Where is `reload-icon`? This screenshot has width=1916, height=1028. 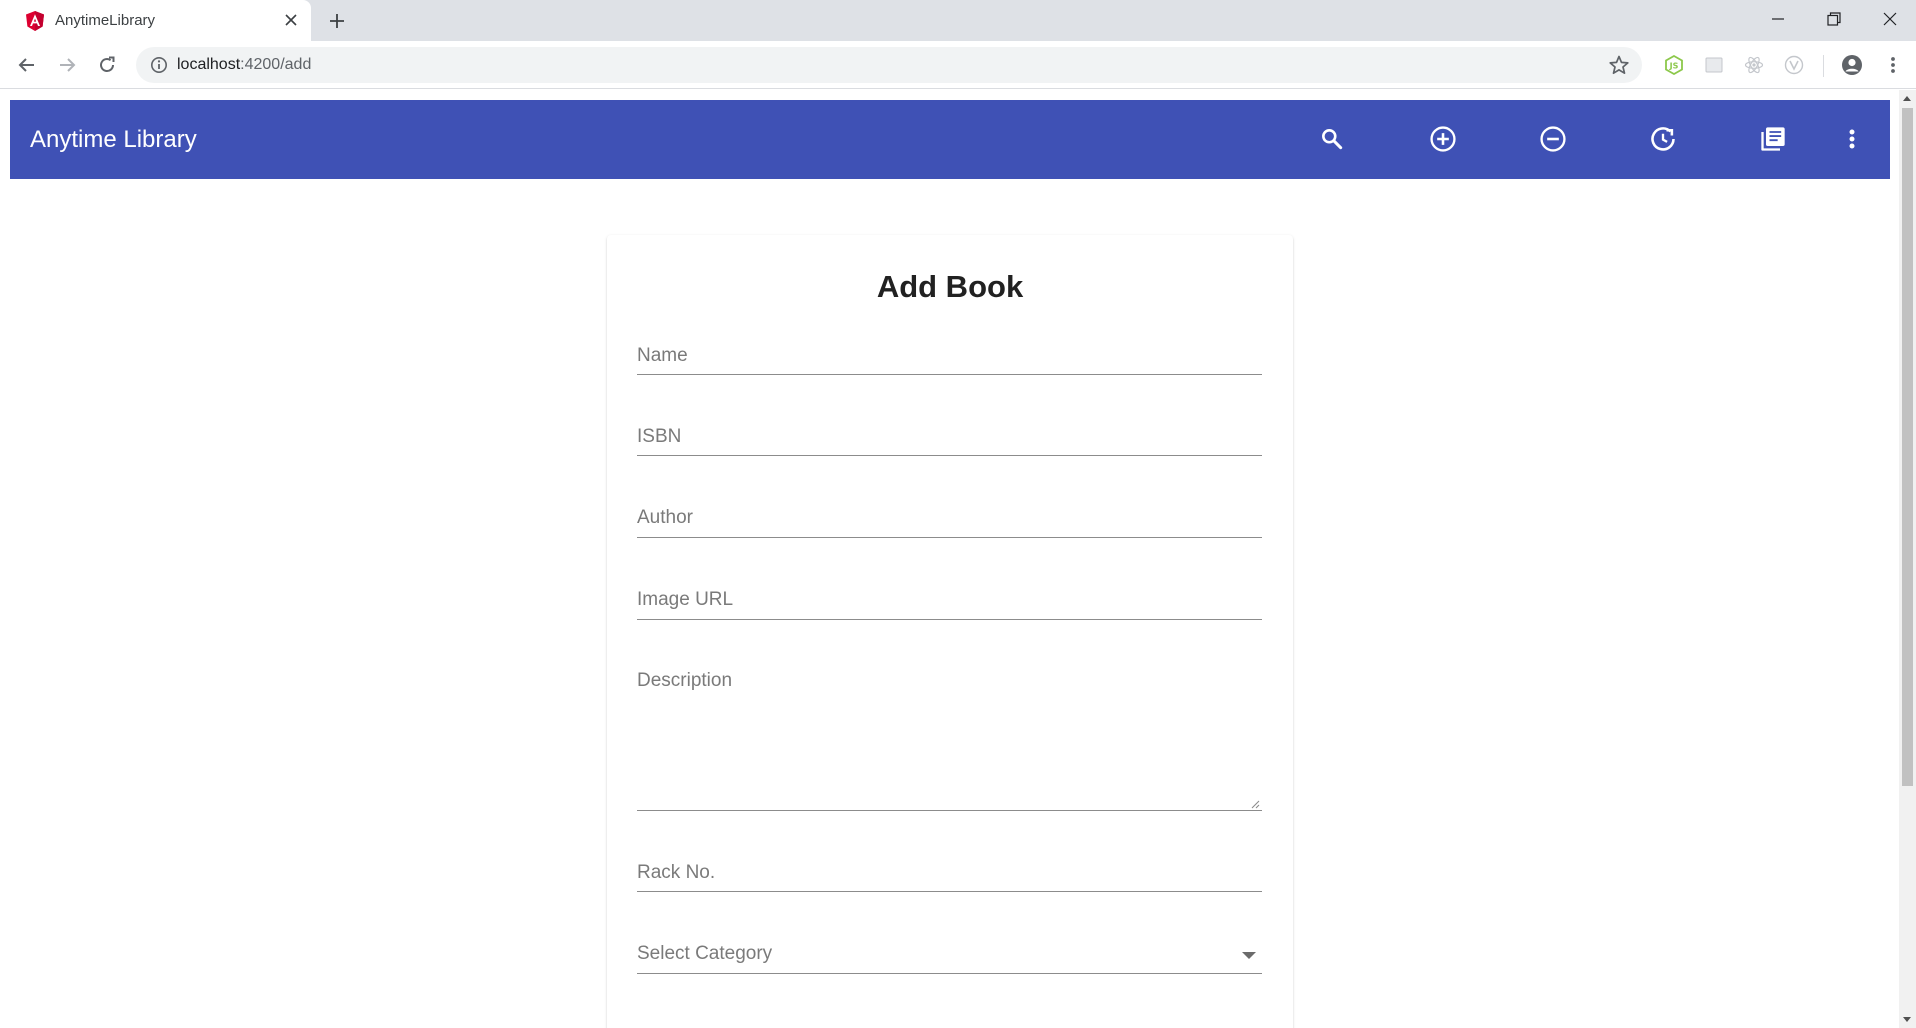
reload-icon is located at coordinates (107, 65).